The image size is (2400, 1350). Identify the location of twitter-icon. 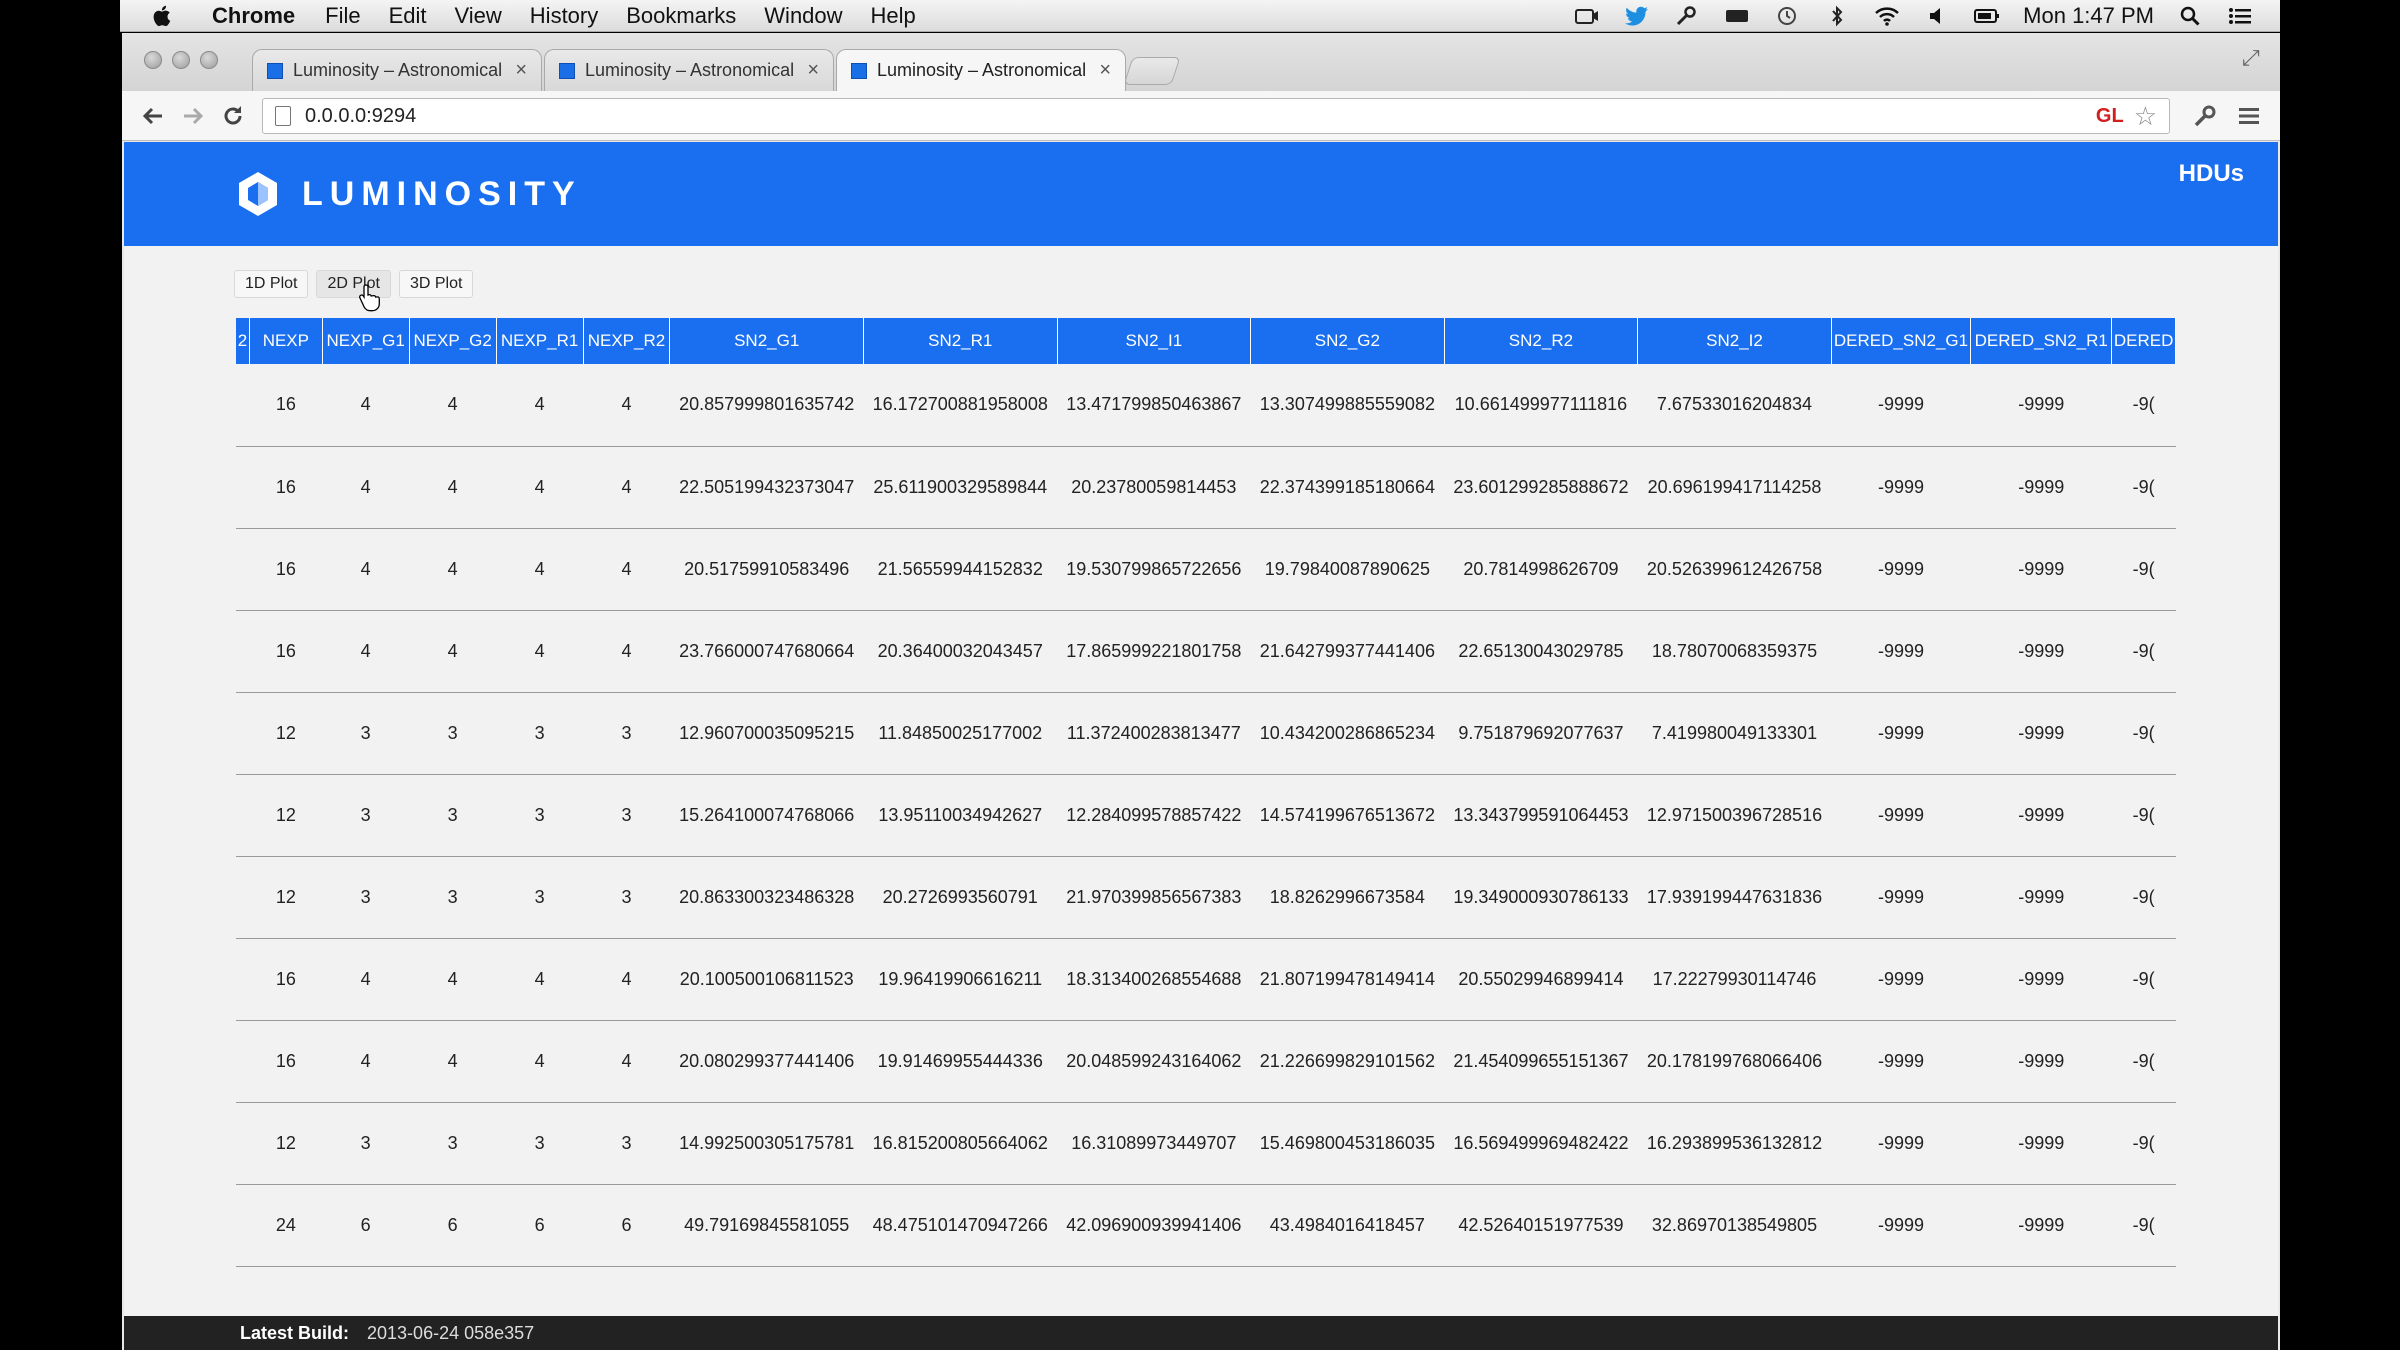
(1637, 16).